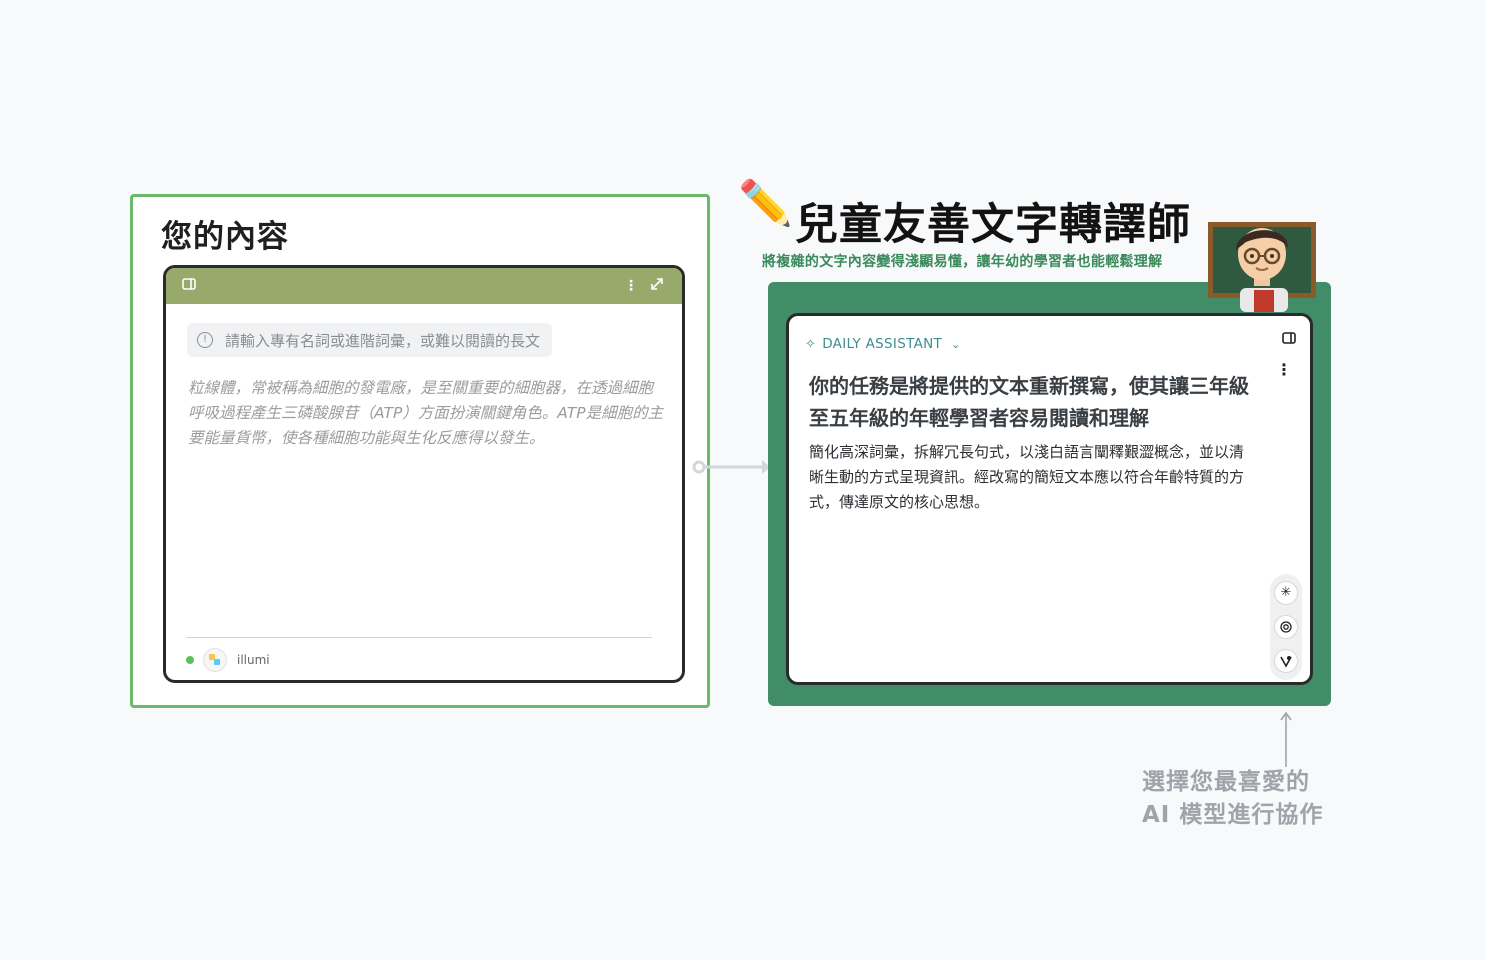  What do you see at coordinates (383, 340) in the screenshot?
I see `input-hint-text: 請輸入專有名詞或進階詞彙，或難以閱讀的長文` at bounding box center [383, 340].